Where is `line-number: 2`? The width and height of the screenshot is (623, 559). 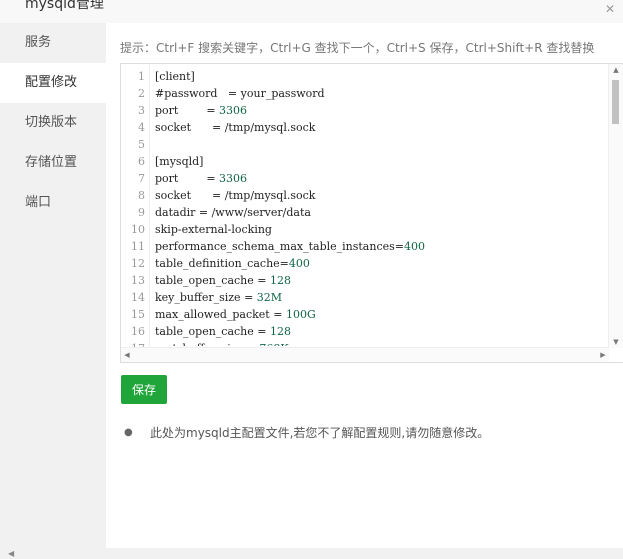 line-number: 2 is located at coordinates (141, 93).